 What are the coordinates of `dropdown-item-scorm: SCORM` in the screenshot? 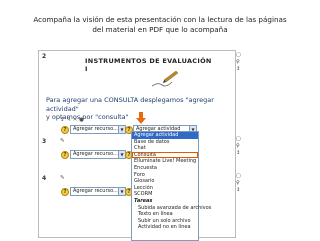 It's located at (165, 194).